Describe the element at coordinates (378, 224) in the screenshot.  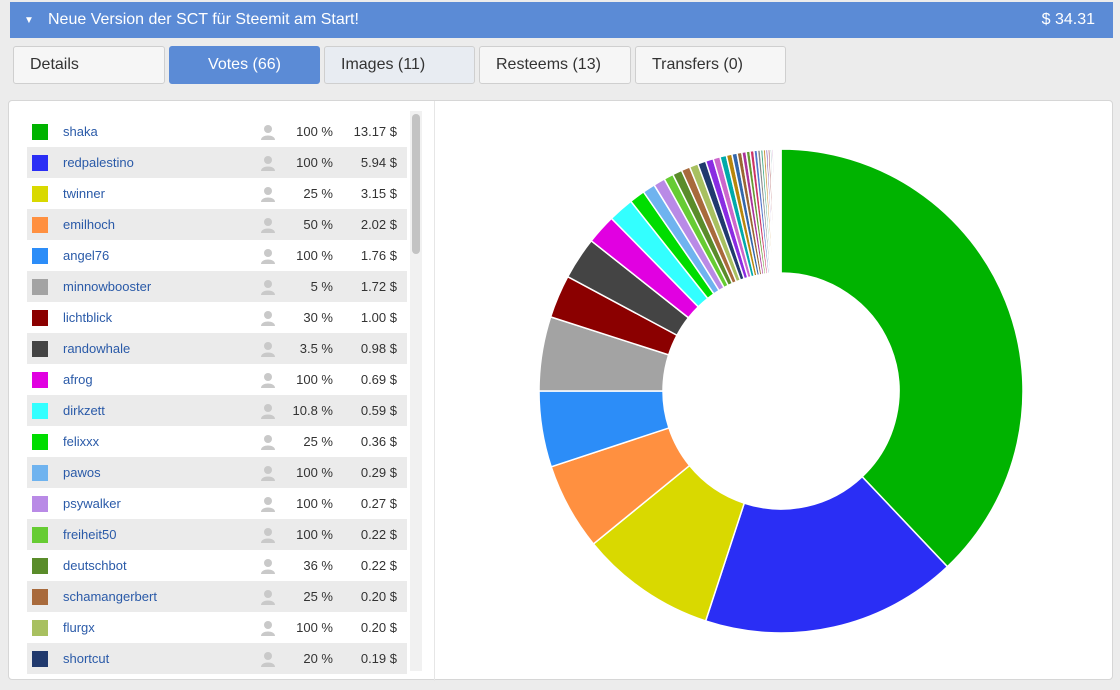
I see `vote-value: 2.02 $` at that location.